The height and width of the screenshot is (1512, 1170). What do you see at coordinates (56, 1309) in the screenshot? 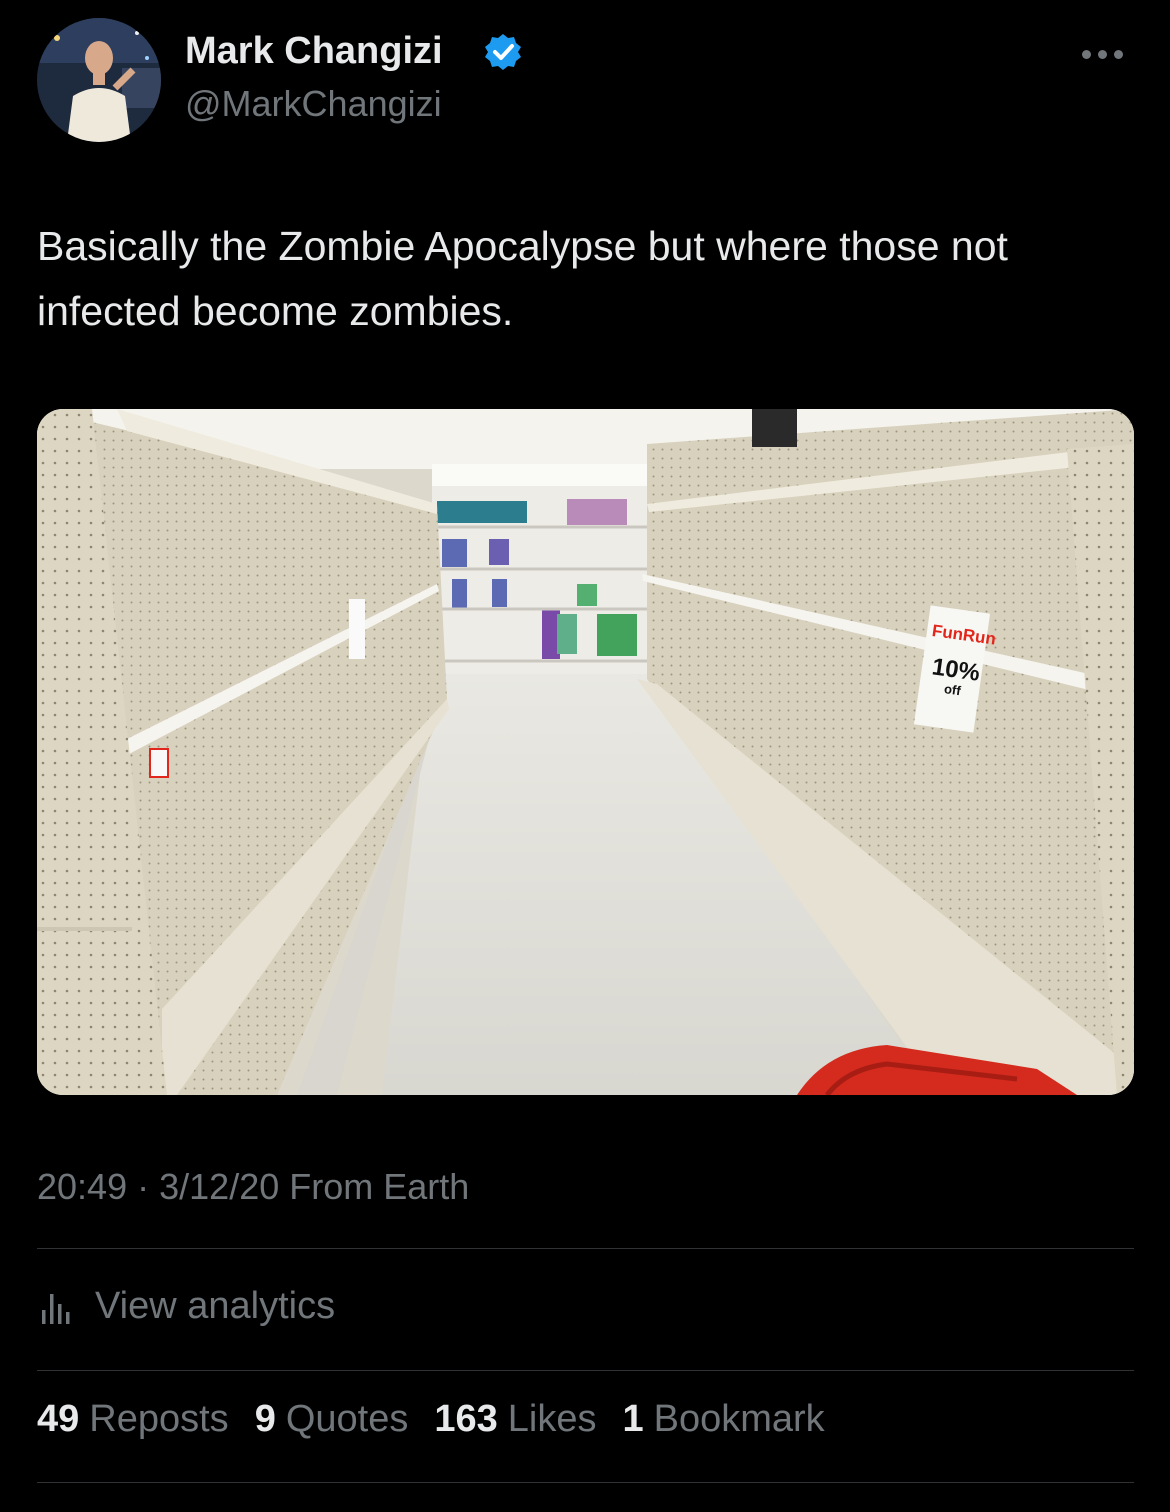
I see `bar-chart-icon` at bounding box center [56, 1309].